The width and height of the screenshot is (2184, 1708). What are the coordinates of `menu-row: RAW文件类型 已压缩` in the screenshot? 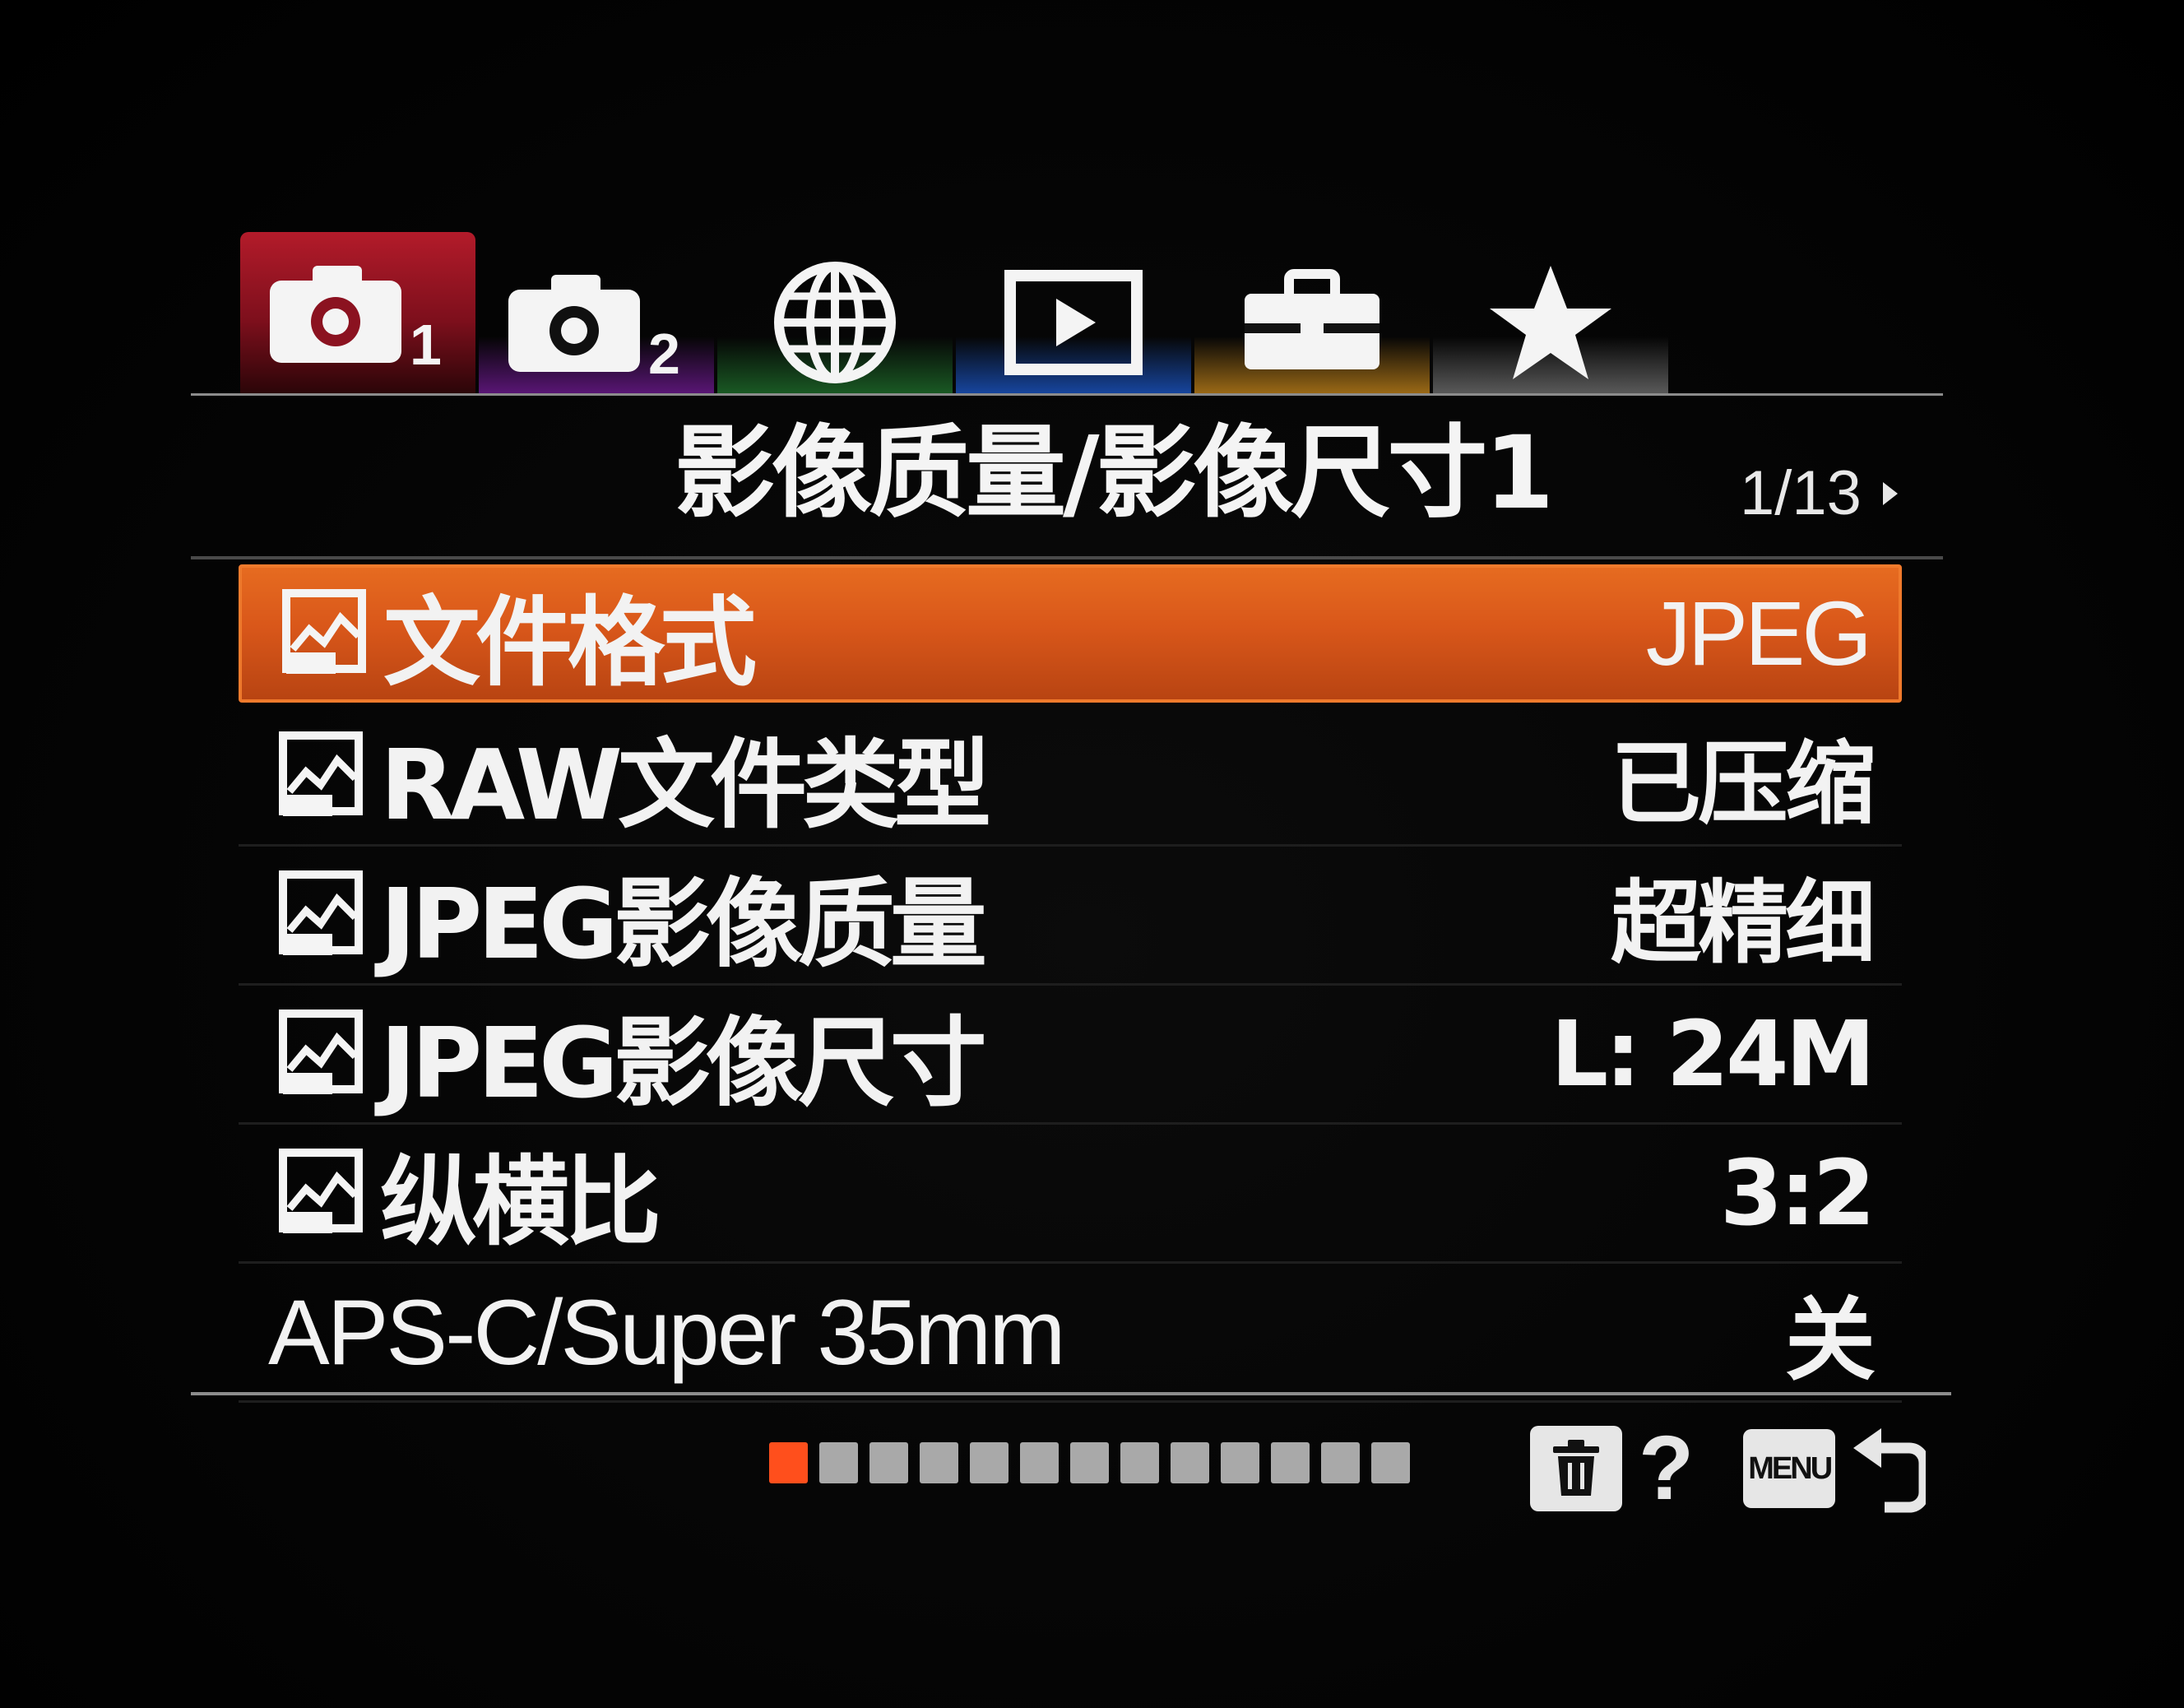 It's located at (1070, 777).